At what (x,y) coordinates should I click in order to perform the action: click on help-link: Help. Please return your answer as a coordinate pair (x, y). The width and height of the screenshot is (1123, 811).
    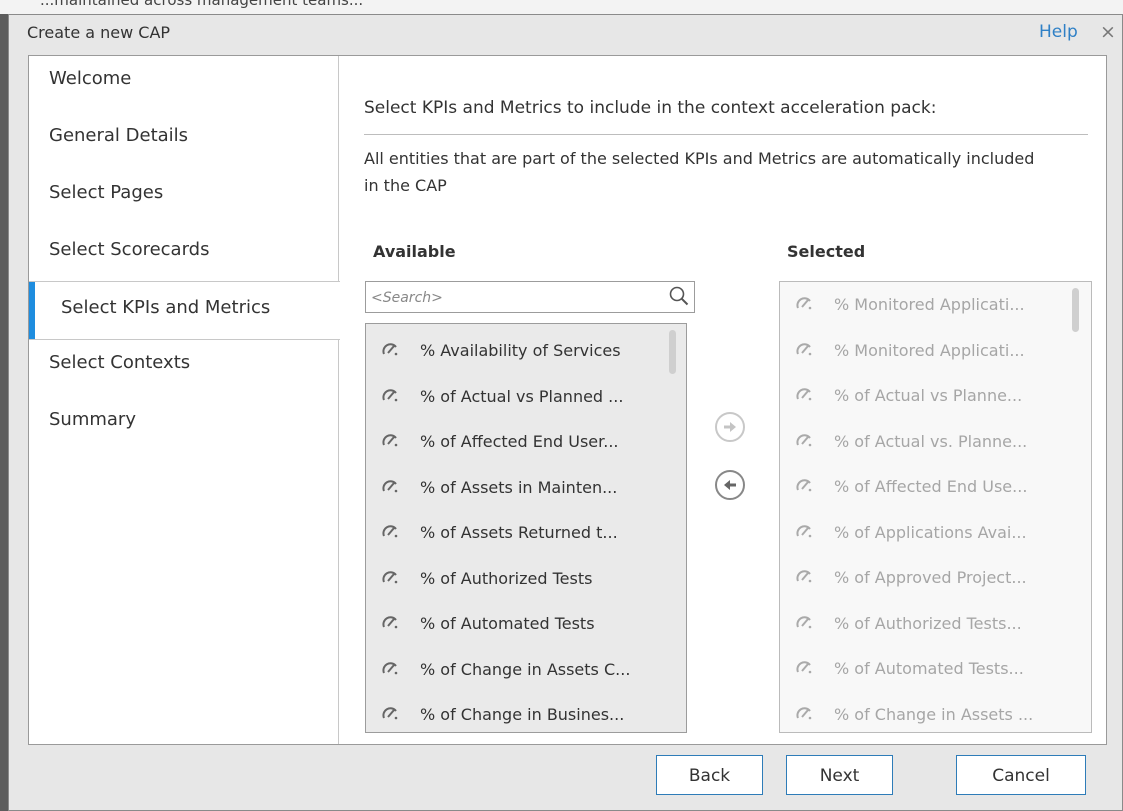
    Looking at the image, I should click on (1058, 32).